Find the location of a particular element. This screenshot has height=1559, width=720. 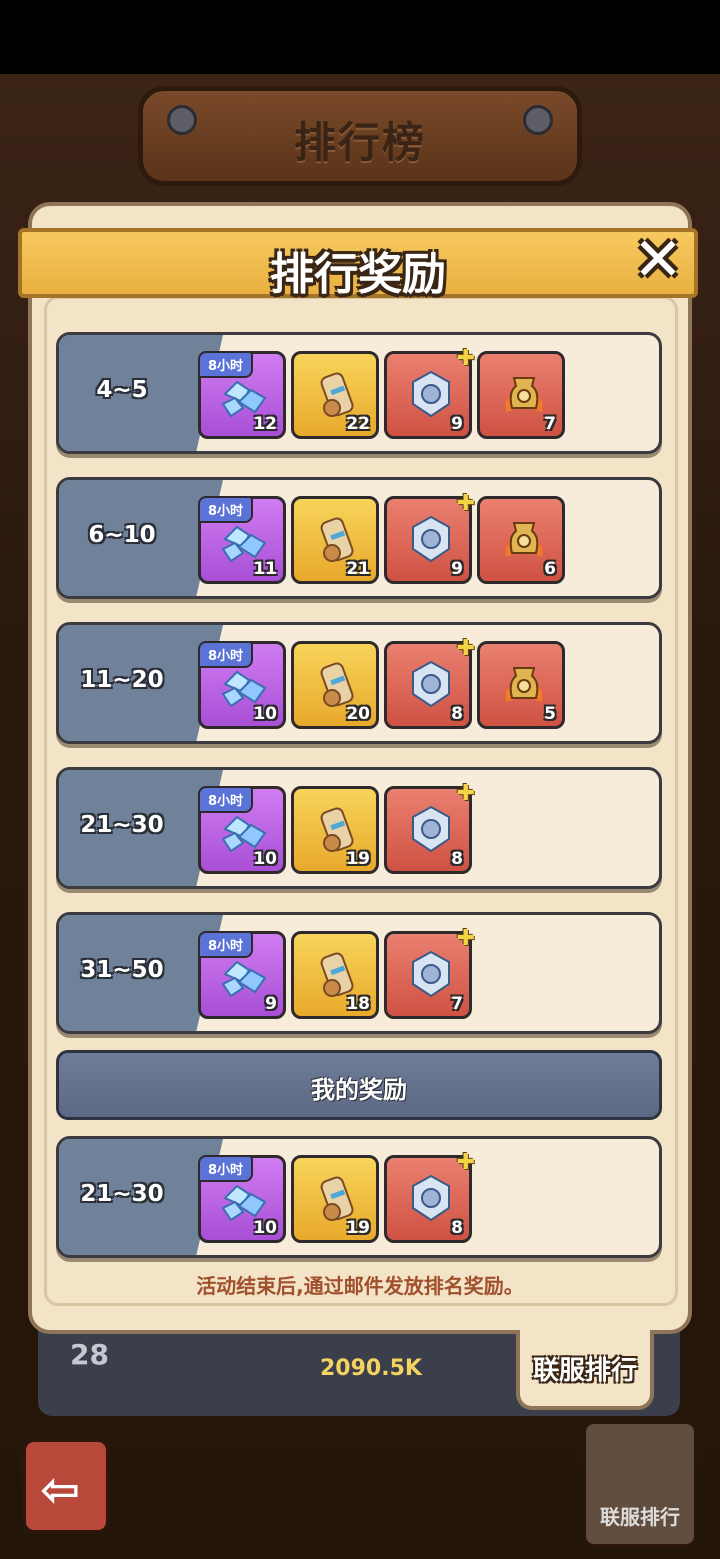

reward-item-scroll: 22 is located at coordinates (335, 395).